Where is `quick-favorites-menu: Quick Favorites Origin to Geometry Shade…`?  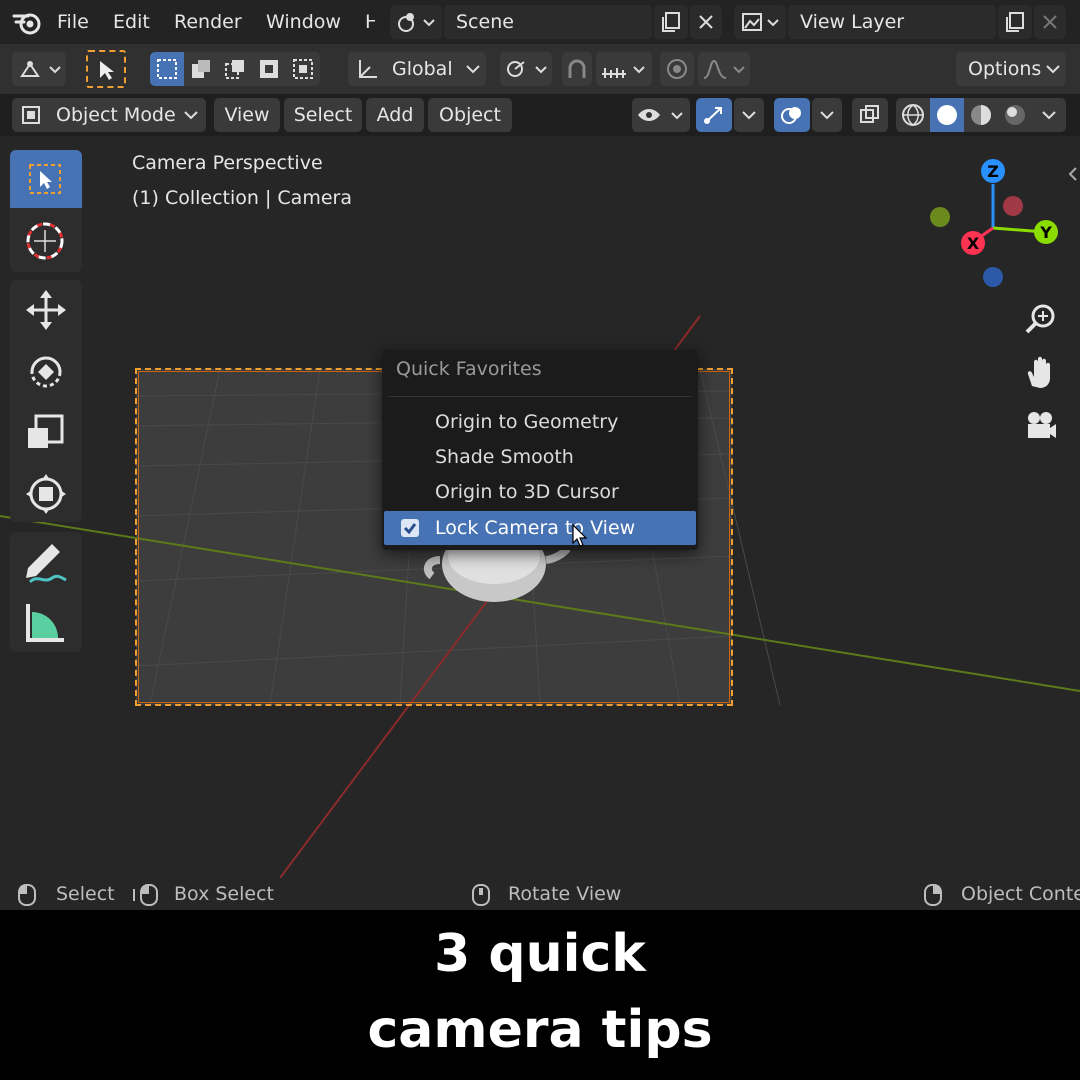 quick-favorites-menu: Quick Favorites Origin to Geometry Shade… is located at coordinates (540, 450).